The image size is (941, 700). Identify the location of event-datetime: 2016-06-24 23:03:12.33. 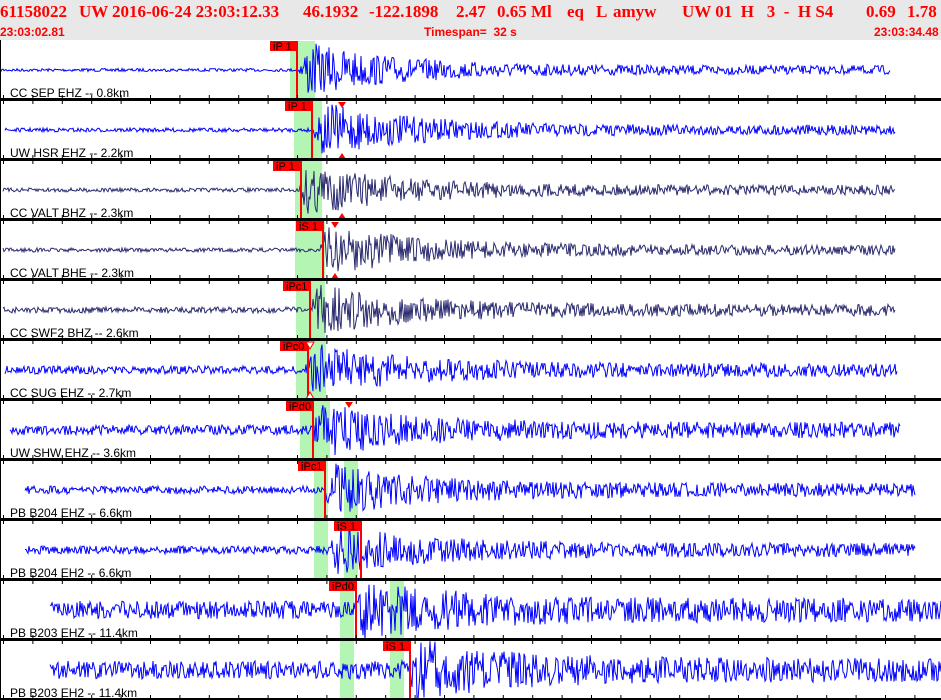
(196, 11).